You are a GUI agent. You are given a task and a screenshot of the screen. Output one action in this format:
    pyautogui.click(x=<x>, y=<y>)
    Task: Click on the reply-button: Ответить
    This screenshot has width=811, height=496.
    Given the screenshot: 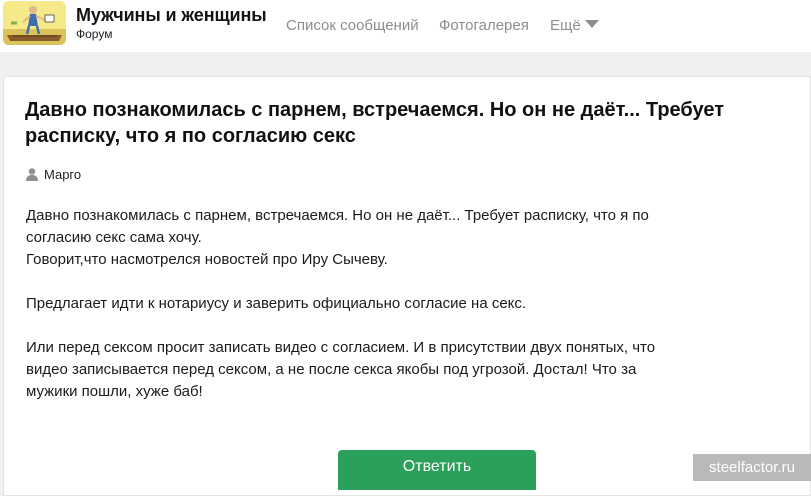 What is the action you would take?
    pyautogui.click(x=437, y=470)
    